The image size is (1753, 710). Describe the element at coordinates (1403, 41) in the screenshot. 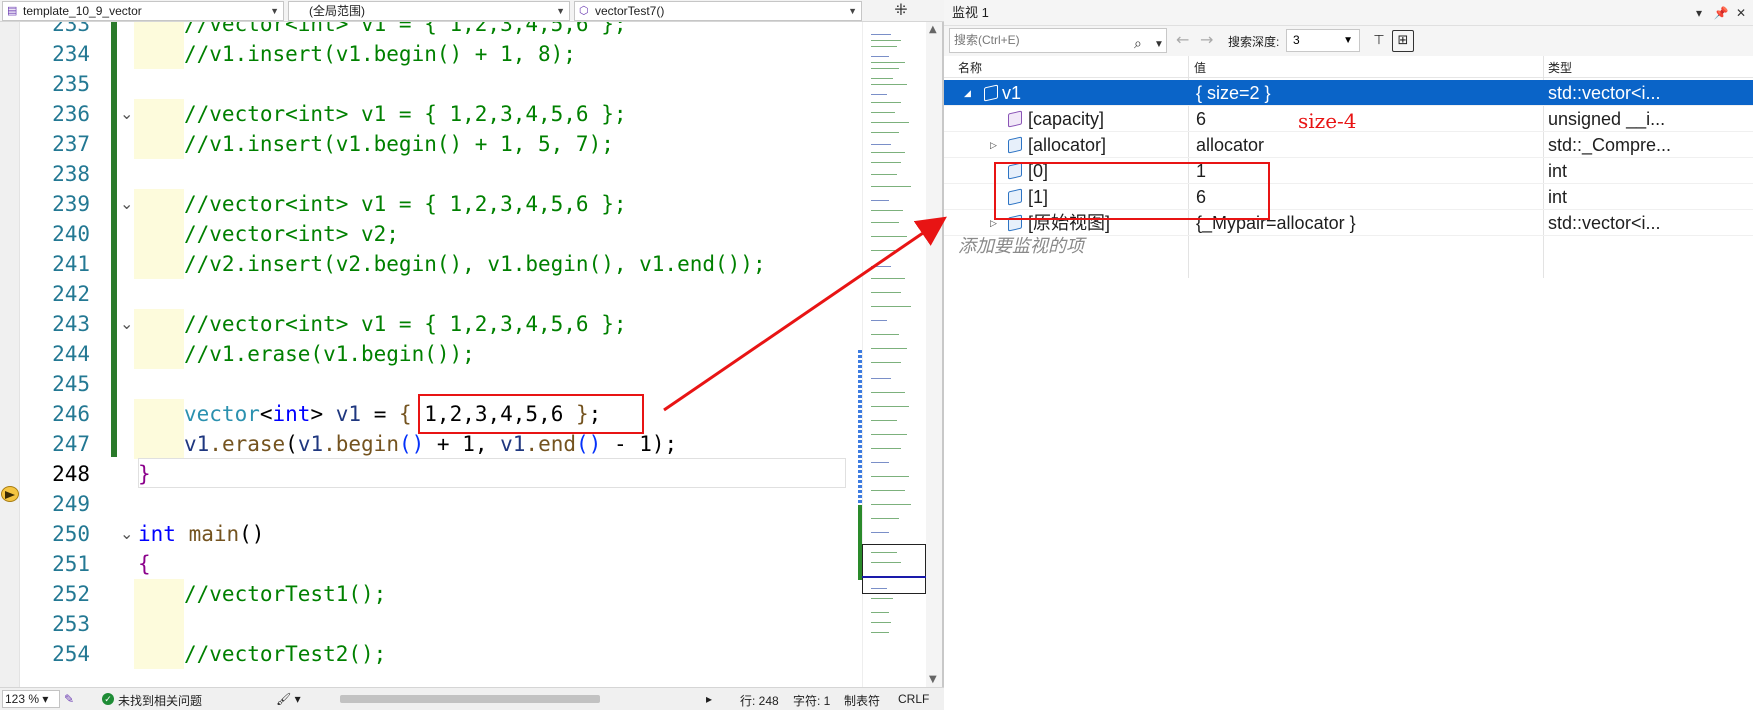

I see `view-format-icon: ⊞` at that location.